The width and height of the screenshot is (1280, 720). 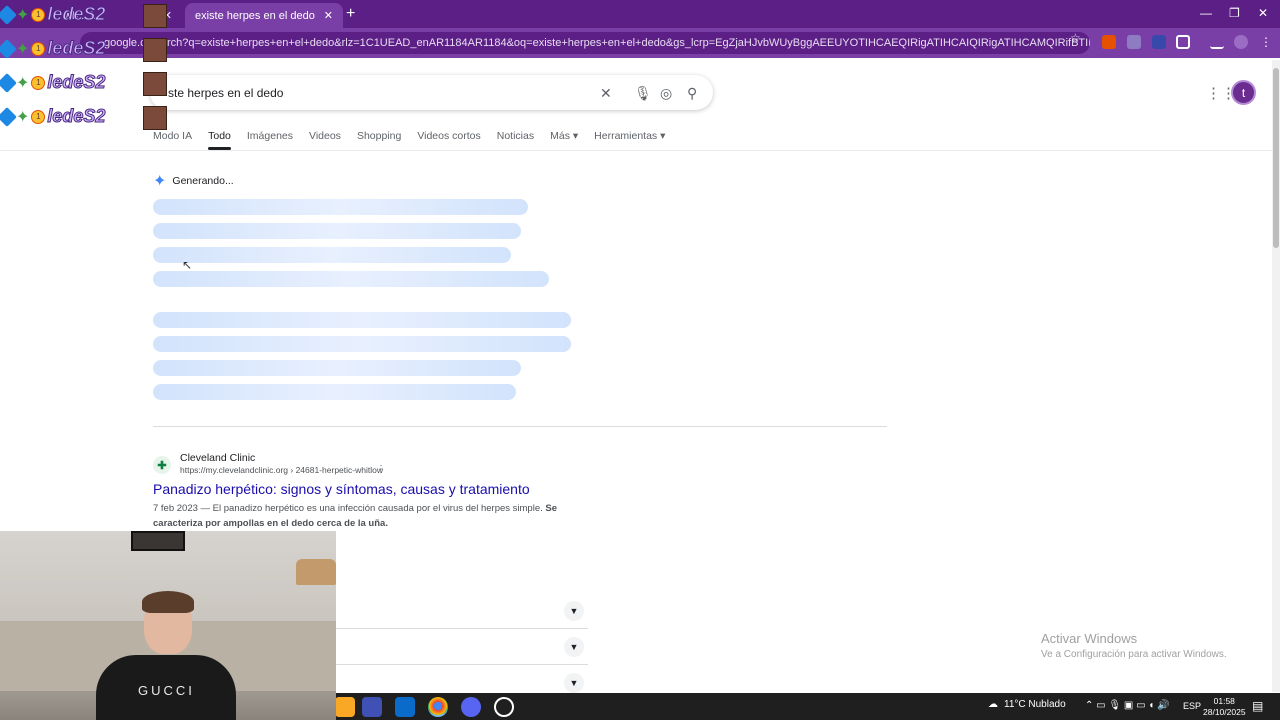 What do you see at coordinates (666, 93) in the screenshot?
I see `lens-search-icon: ◎` at bounding box center [666, 93].